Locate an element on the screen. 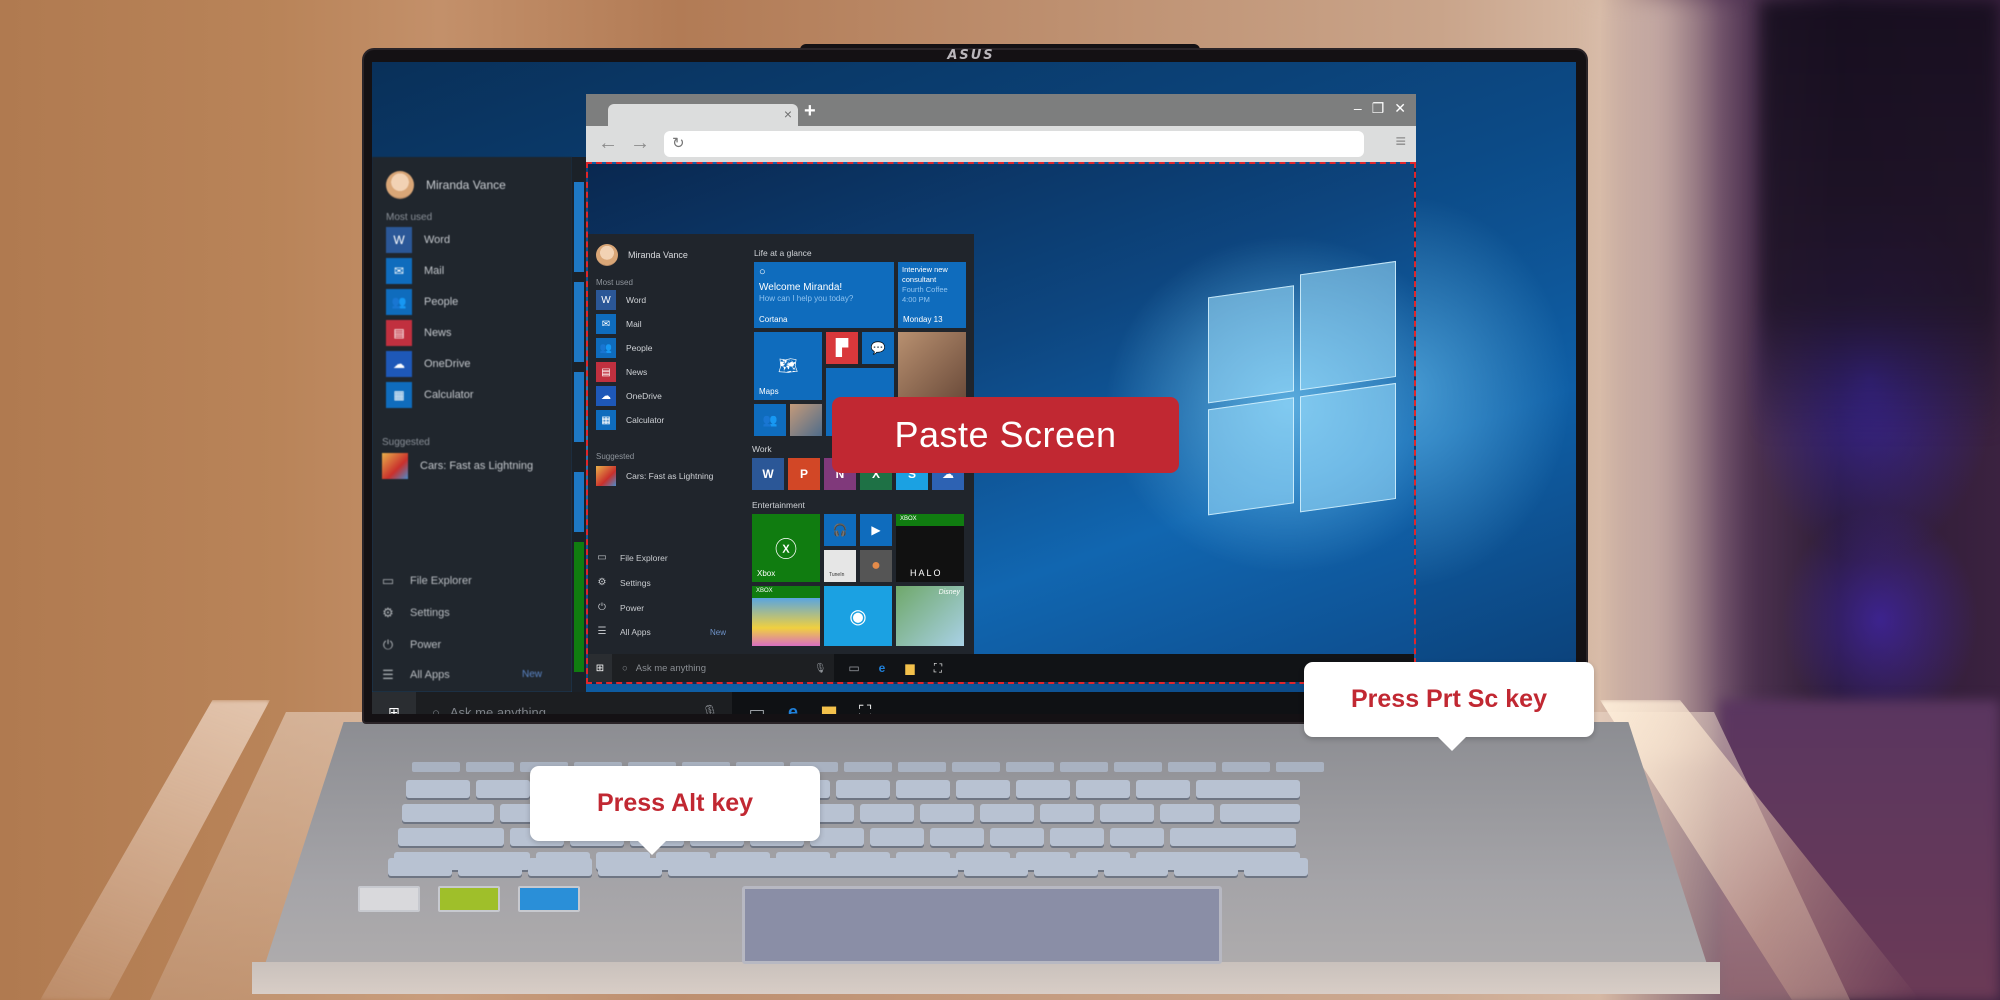 This screenshot has width=2000, height=1000. arrow-updown-key is located at coordinates (1206, 867).